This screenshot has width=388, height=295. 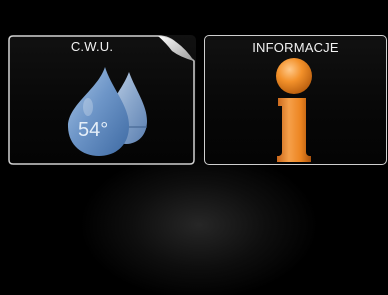 What do you see at coordinates (107, 111) in the screenshot?
I see `water-drops-icon` at bounding box center [107, 111].